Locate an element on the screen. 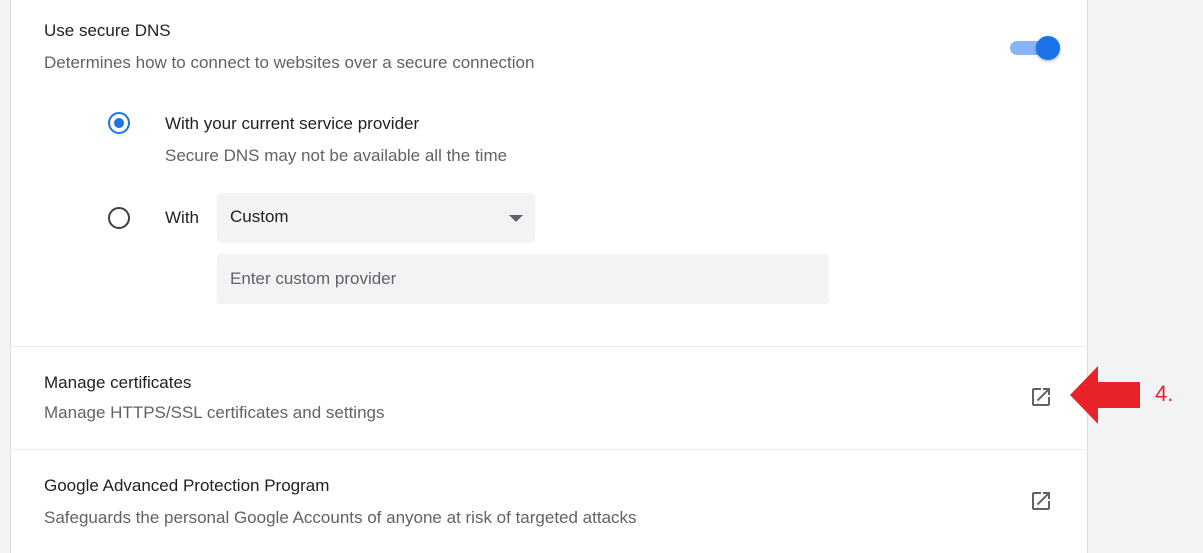  radio-custom-provider is located at coordinates (119, 218).